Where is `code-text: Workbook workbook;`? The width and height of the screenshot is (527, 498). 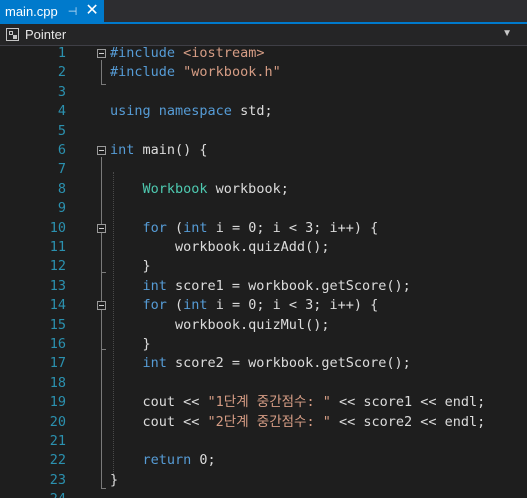 code-text: Workbook workbook; is located at coordinates (215, 188).